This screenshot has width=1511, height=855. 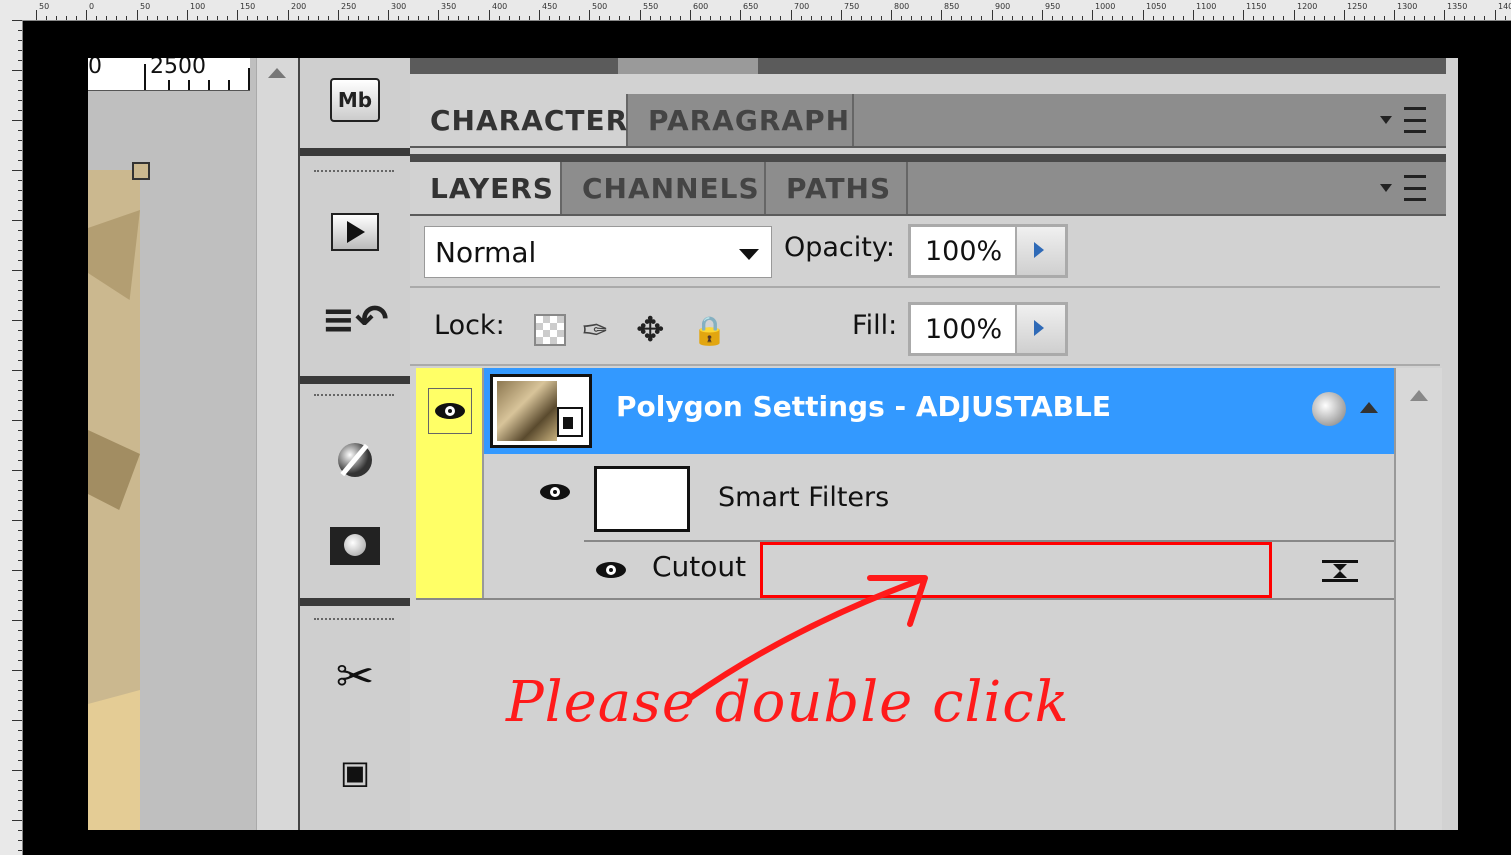 What do you see at coordinates (550, 330) in the screenshot?
I see `lock-transparent-pixels-icon` at bounding box center [550, 330].